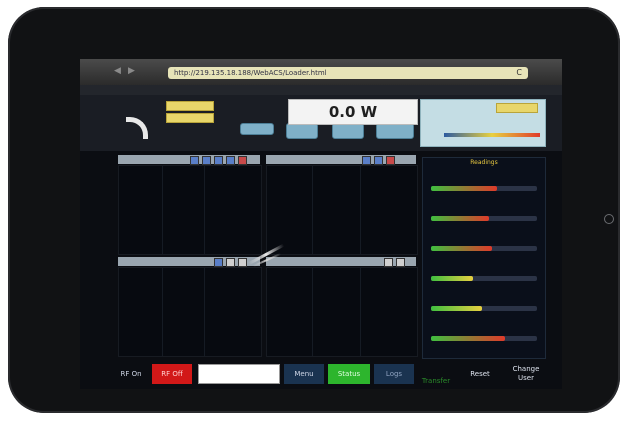 The height and width of the screenshot is (421, 624). Describe the element at coordinates (190, 312) in the screenshot. I see `graph-lower-left` at that location.